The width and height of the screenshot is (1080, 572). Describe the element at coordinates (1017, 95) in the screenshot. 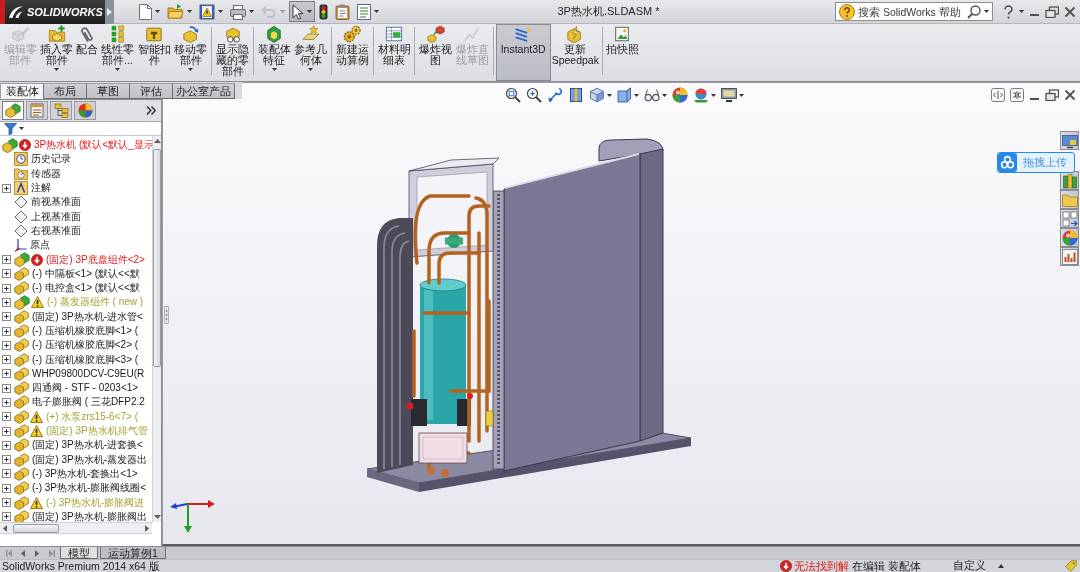

I see `two-pane-icon` at that location.